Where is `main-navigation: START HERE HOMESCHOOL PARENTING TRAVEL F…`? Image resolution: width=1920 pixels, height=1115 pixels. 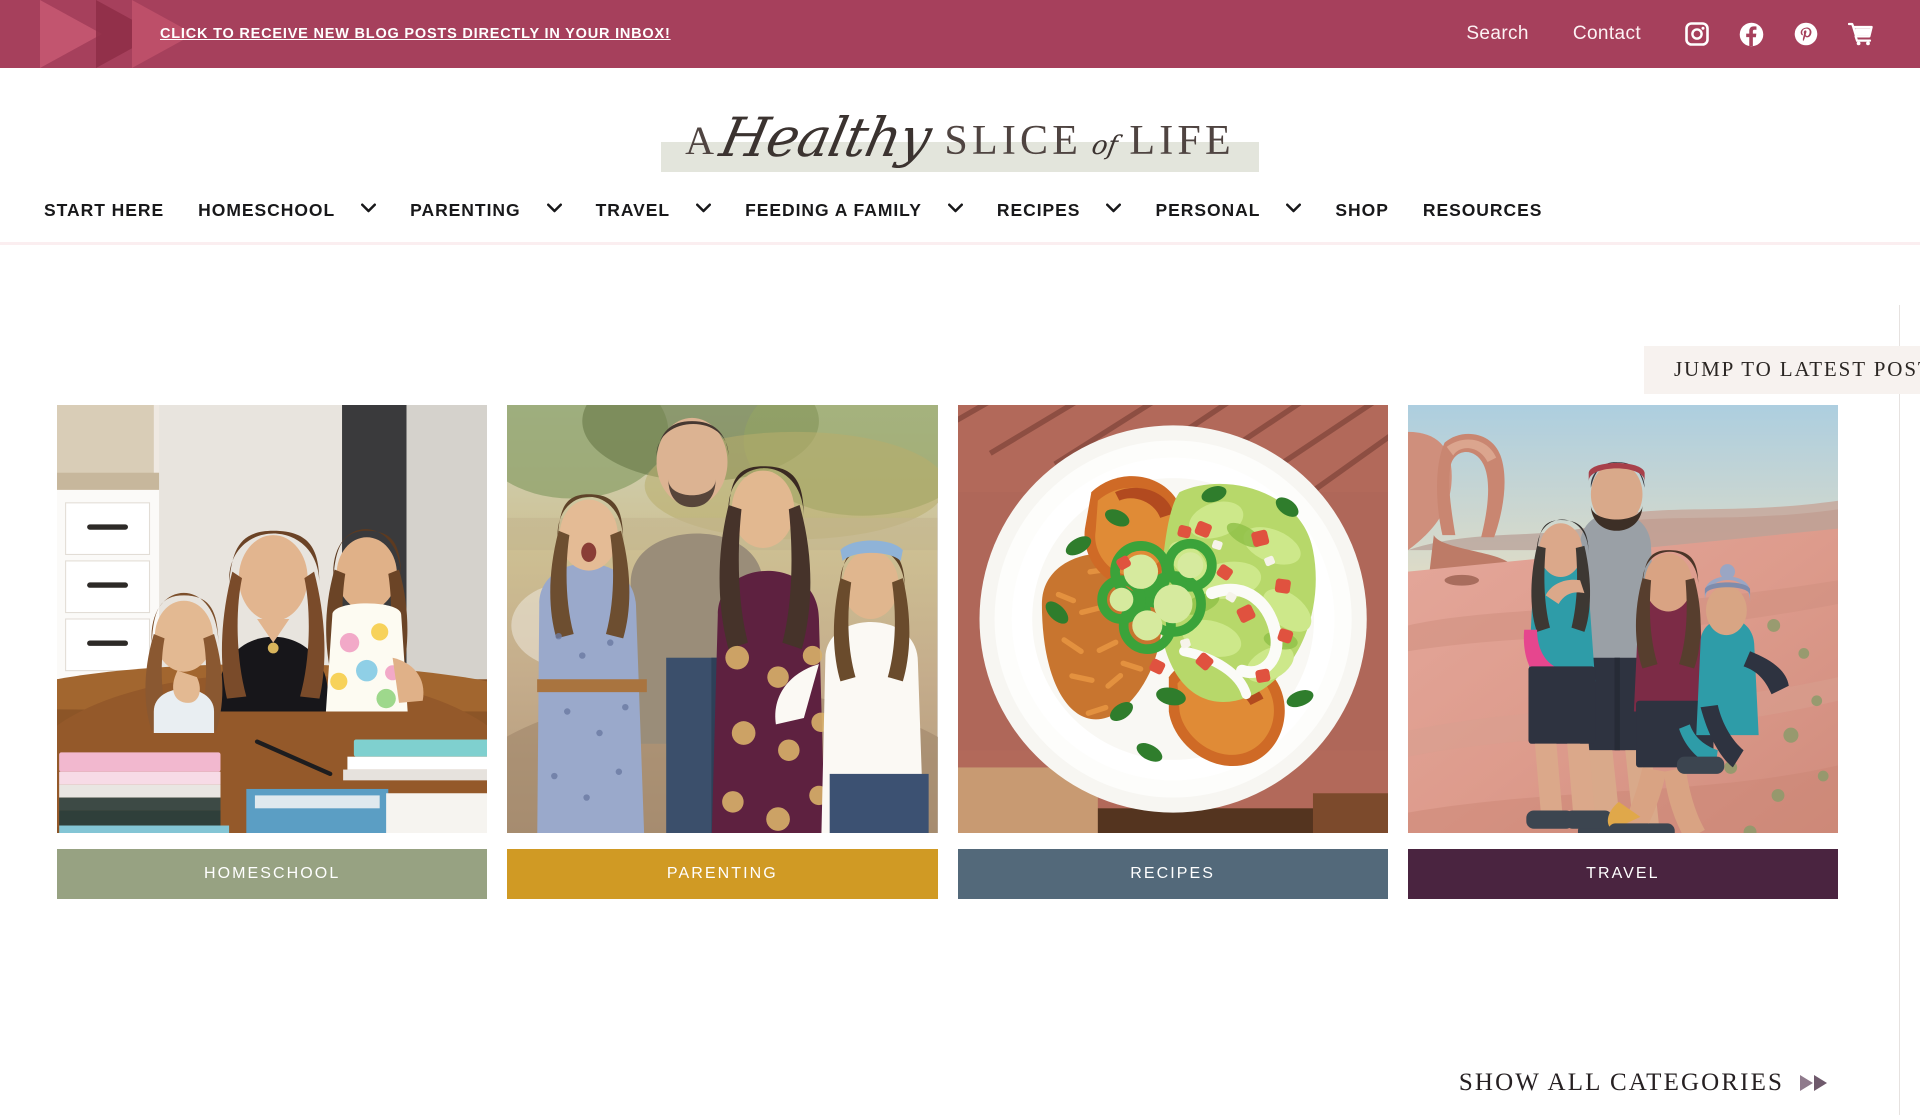
main-navigation: START HERE HOMESCHOOL PARENTING TRAVEL F… is located at coordinates (960, 210).